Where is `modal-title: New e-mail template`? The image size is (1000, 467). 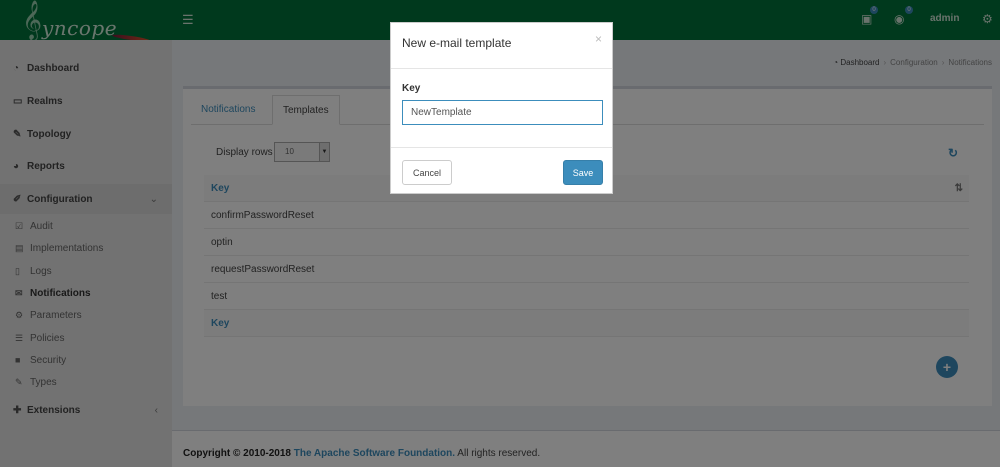 modal-title: New e-mail template is located at coordinates (457, 43).